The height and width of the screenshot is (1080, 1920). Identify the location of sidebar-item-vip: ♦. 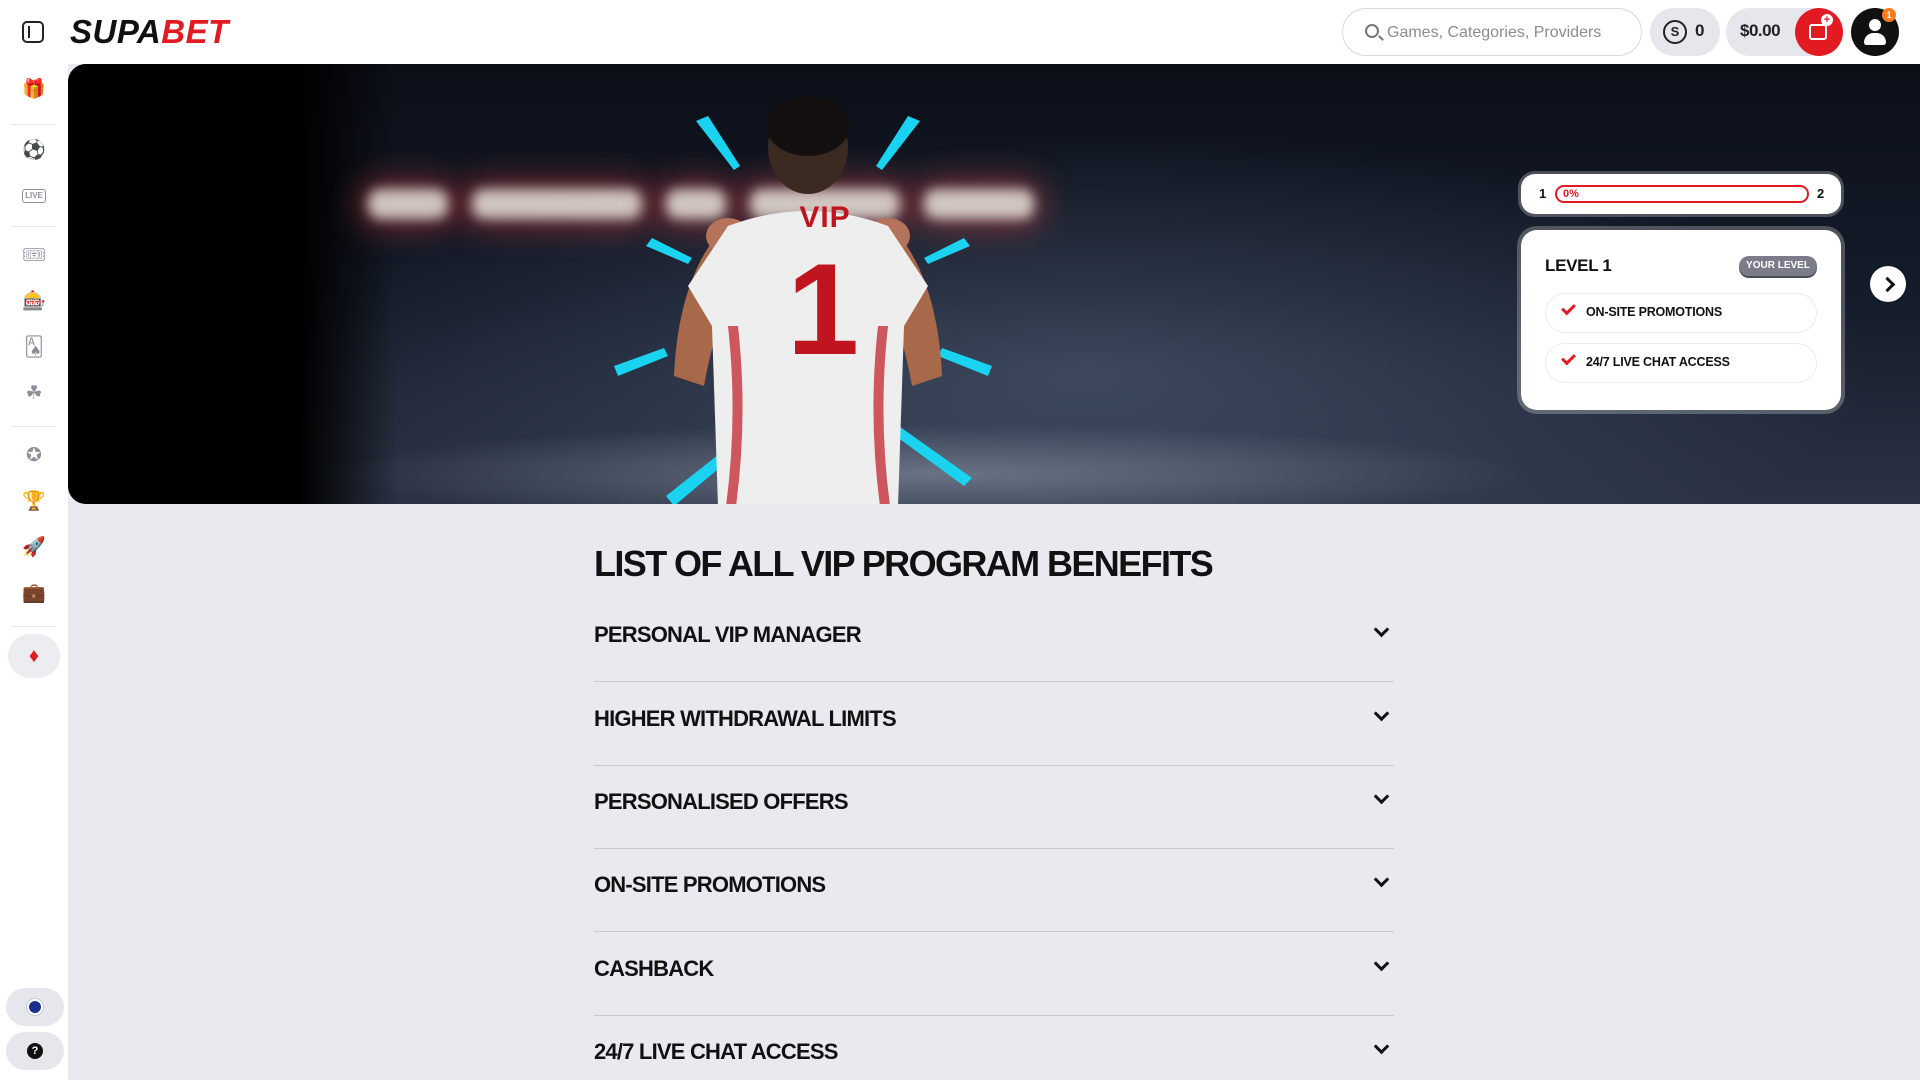
(34, 656).